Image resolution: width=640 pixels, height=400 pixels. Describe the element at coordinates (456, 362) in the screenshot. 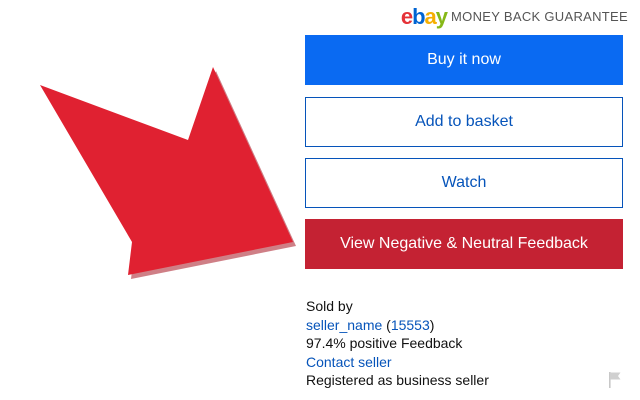

I see `contact-seller-link: Contact seller` at that location.